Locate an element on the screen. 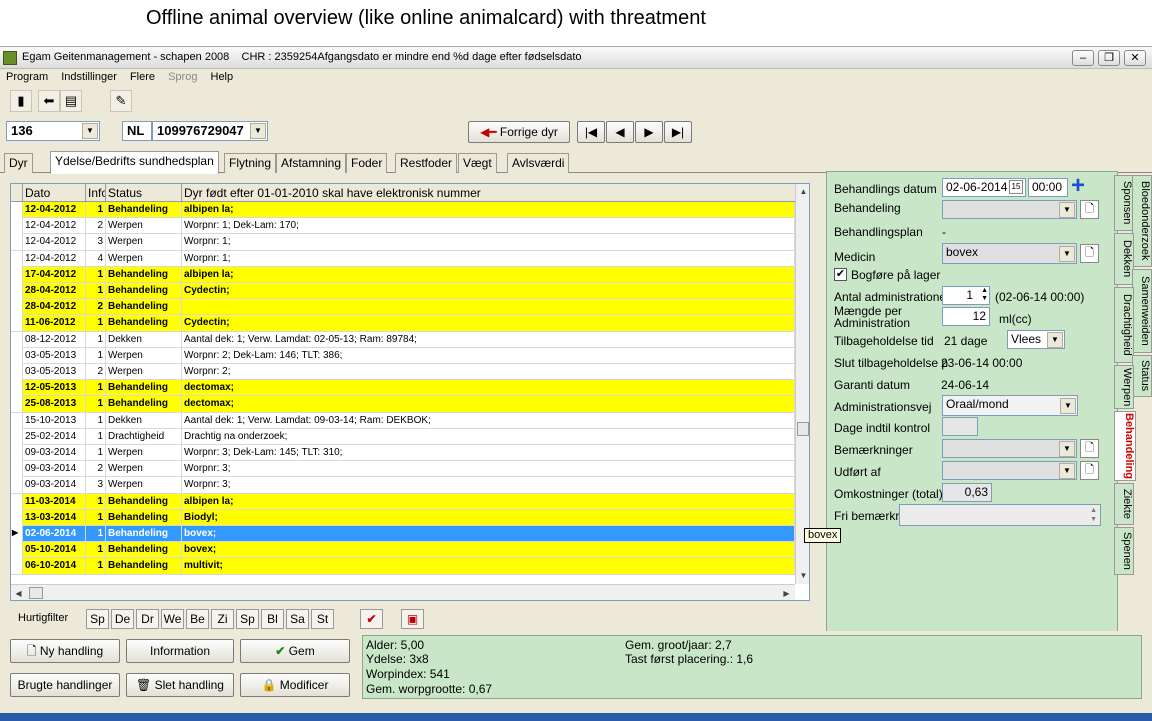 This screenshot has width=1152, height=721. filter-de: De is located at coordinates (122, 619).